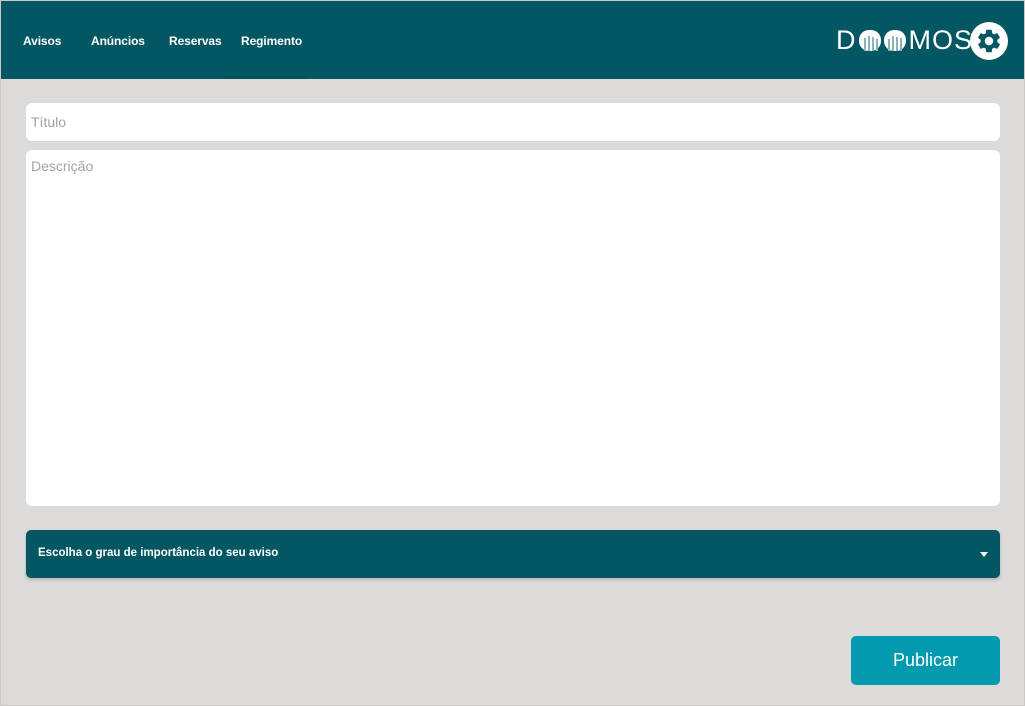 Image resolution: width=1025 pixels, height=706 pixels. Describe the element at coordinates (271, 41) in the screenshot. I see `nav-item-regimento: Regimento` at that location.